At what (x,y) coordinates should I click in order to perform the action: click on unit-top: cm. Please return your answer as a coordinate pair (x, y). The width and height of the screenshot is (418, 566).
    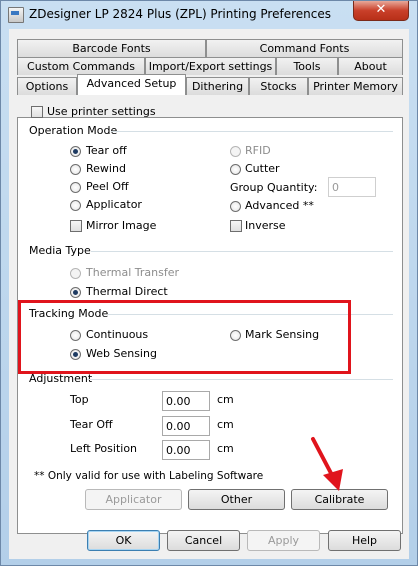
    Looking at the image, I should click on (225, 399).